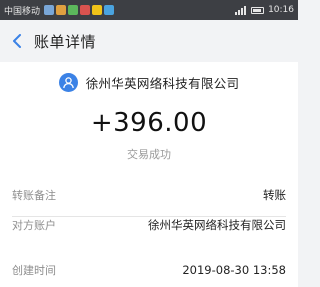  I want to click on clock-label: 10:16, so click(281, 10).